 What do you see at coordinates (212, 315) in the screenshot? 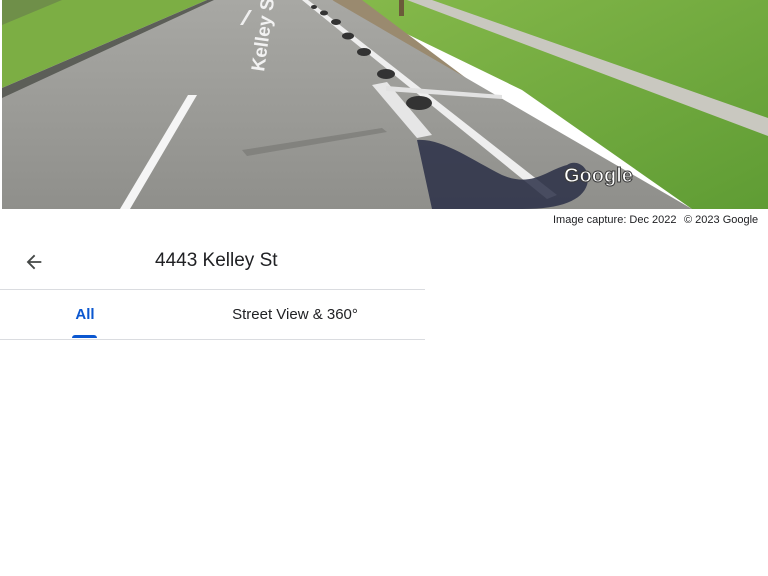
I see `tab-bar: All Street View & 360°` at bounding box center [212, 315].